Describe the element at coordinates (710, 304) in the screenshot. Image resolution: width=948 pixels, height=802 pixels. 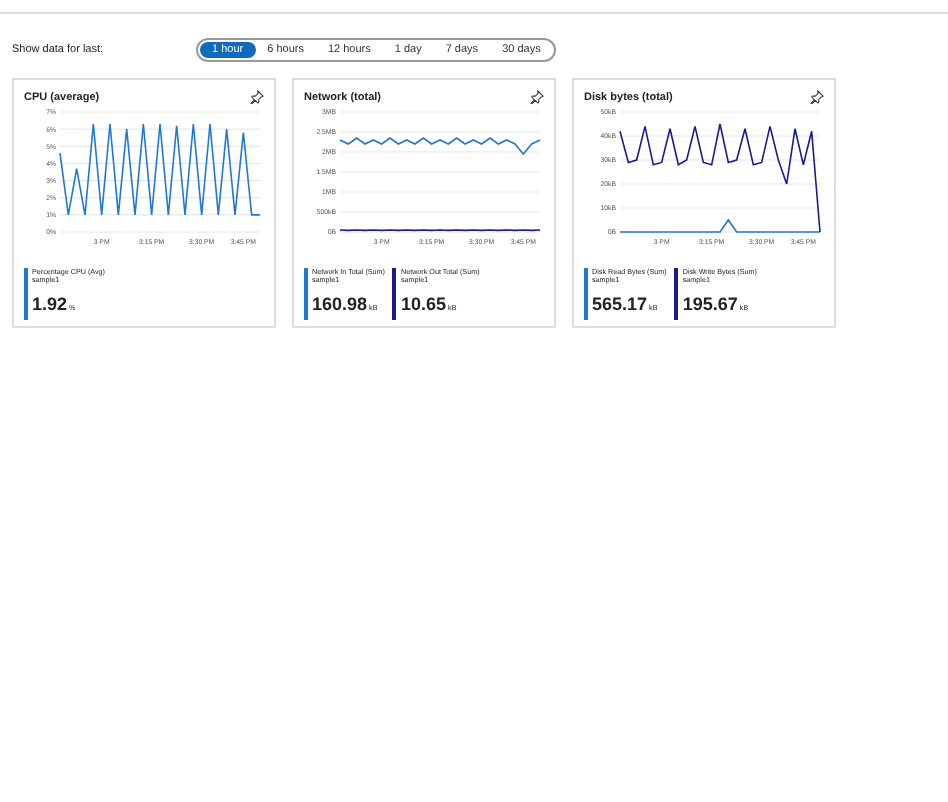
I see `metric-value: 195.67` at that location.